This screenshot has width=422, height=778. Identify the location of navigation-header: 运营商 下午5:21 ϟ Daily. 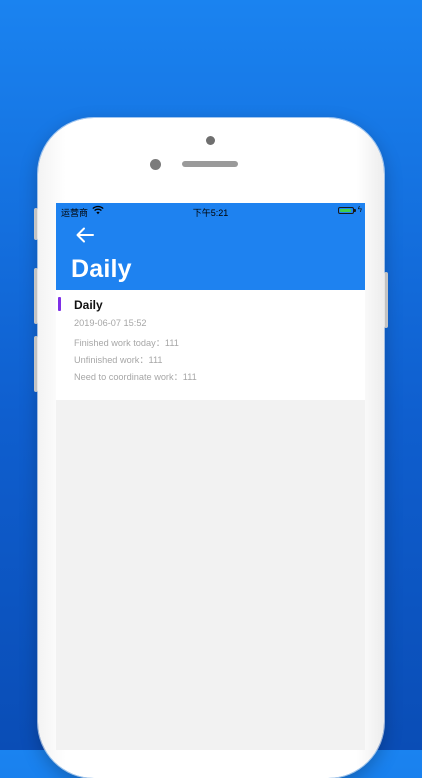
(210, 246).